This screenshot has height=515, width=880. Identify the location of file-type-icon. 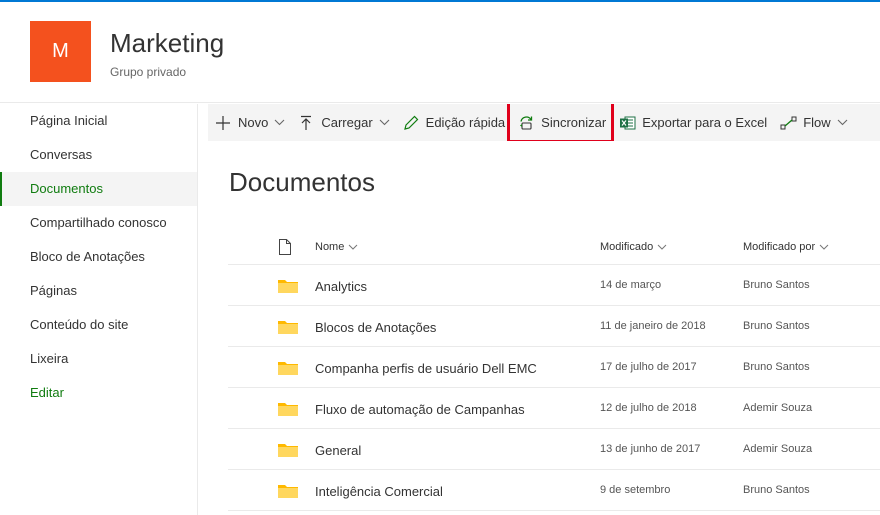
(285, 248).